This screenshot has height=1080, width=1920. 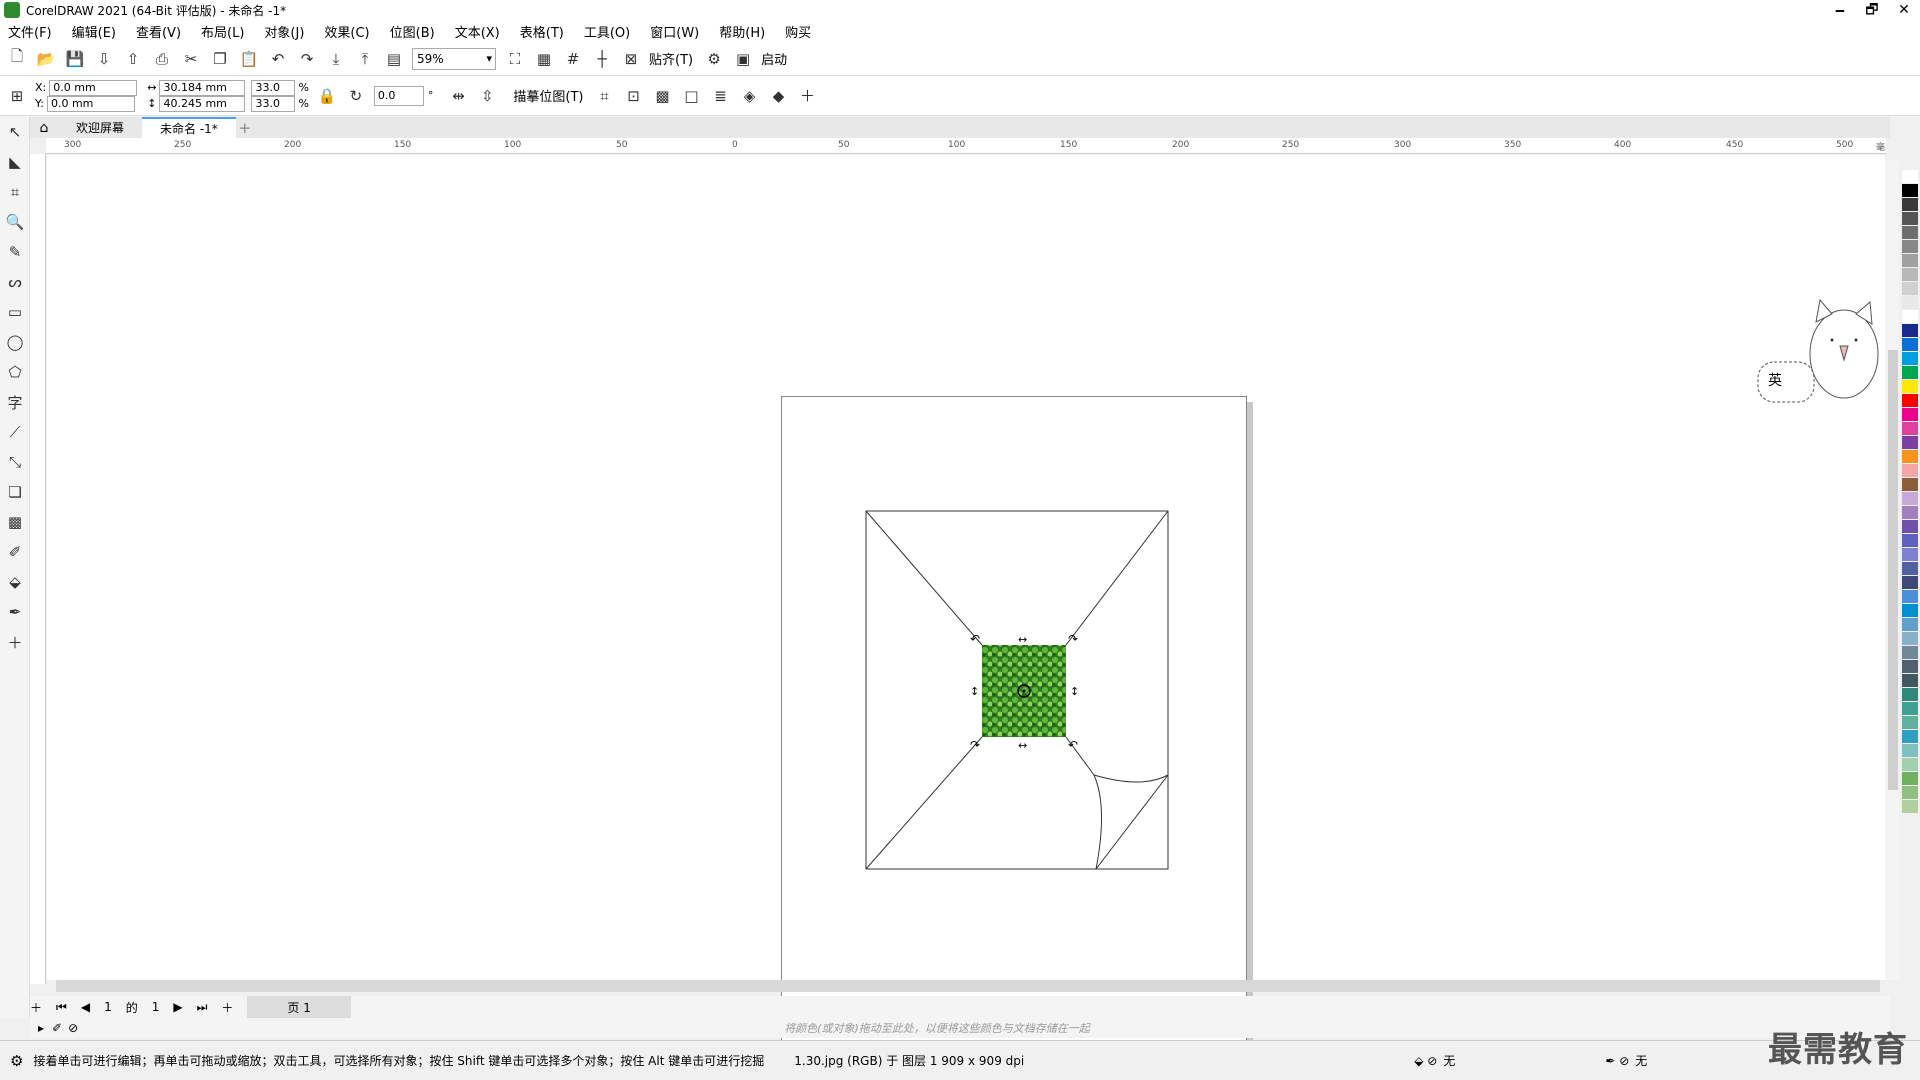 I want to click on rectangle-tool-icon: ▭, so click(x=15, y=312).